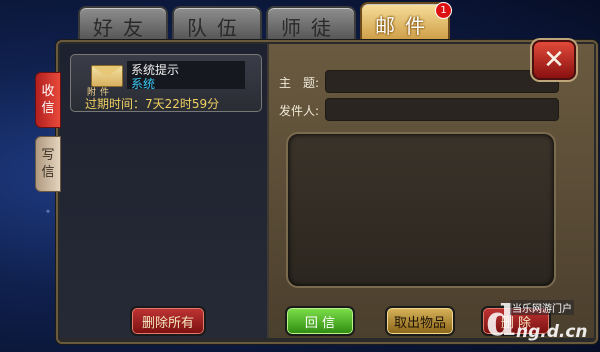 The width and height of the screenshot is (600, 352). Describe the element at coordinates (152, 104) in the screenshot. I see `mail-expire-time: 过期时间：7天22时59分` at that location.